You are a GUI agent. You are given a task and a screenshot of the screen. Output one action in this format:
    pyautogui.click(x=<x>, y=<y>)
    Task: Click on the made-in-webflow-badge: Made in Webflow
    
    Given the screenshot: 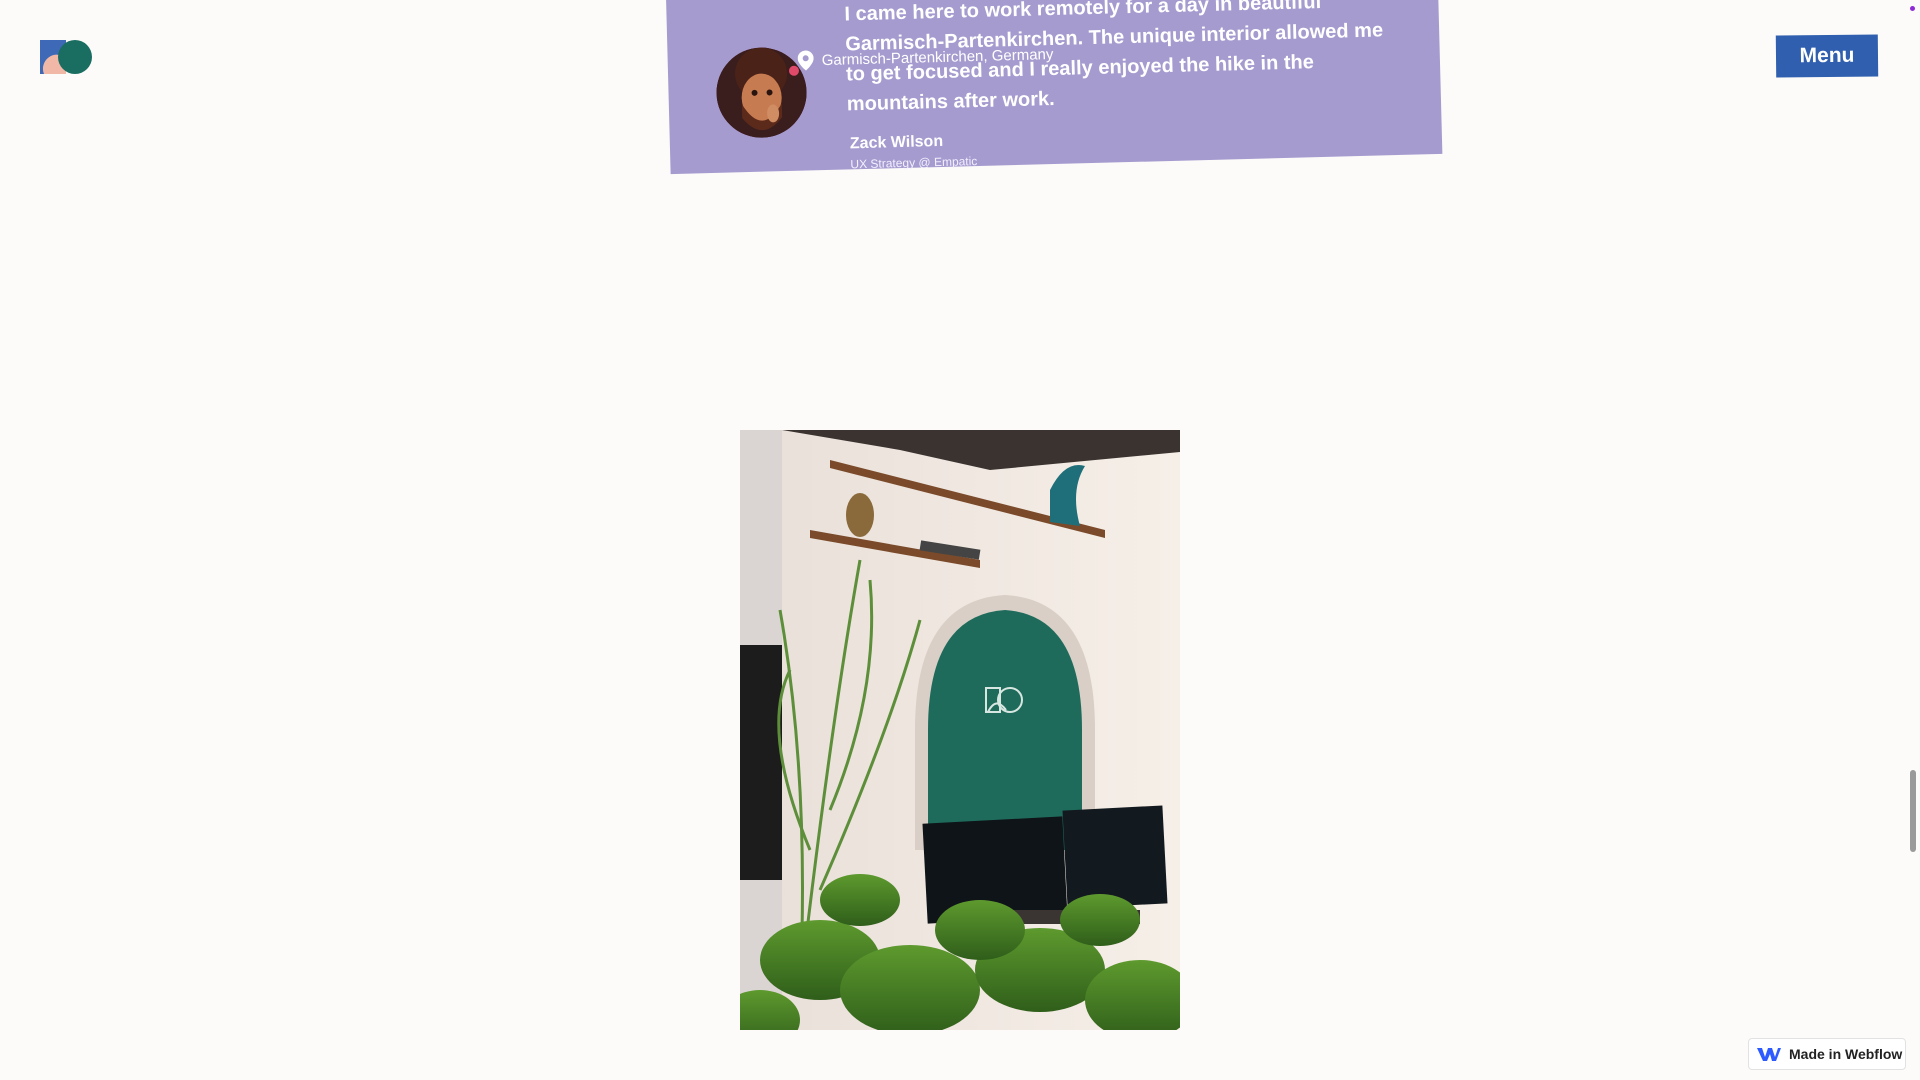 What is the action you would take?
    pyautogui.click(x=1827, y=1054)
    